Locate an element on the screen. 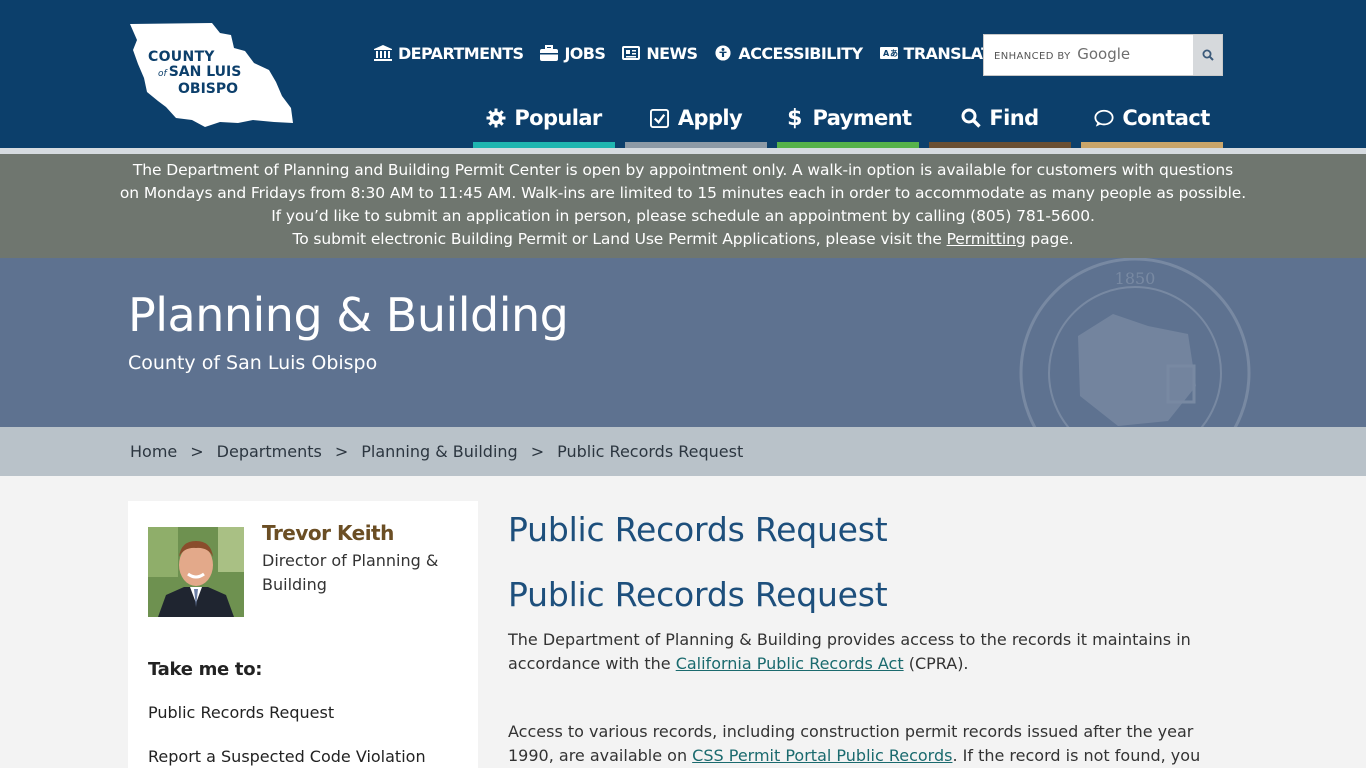 The height and width of the screenshot is (768, 1366). nav-tab-contact: Contact is located at coordinates (1152, 118).